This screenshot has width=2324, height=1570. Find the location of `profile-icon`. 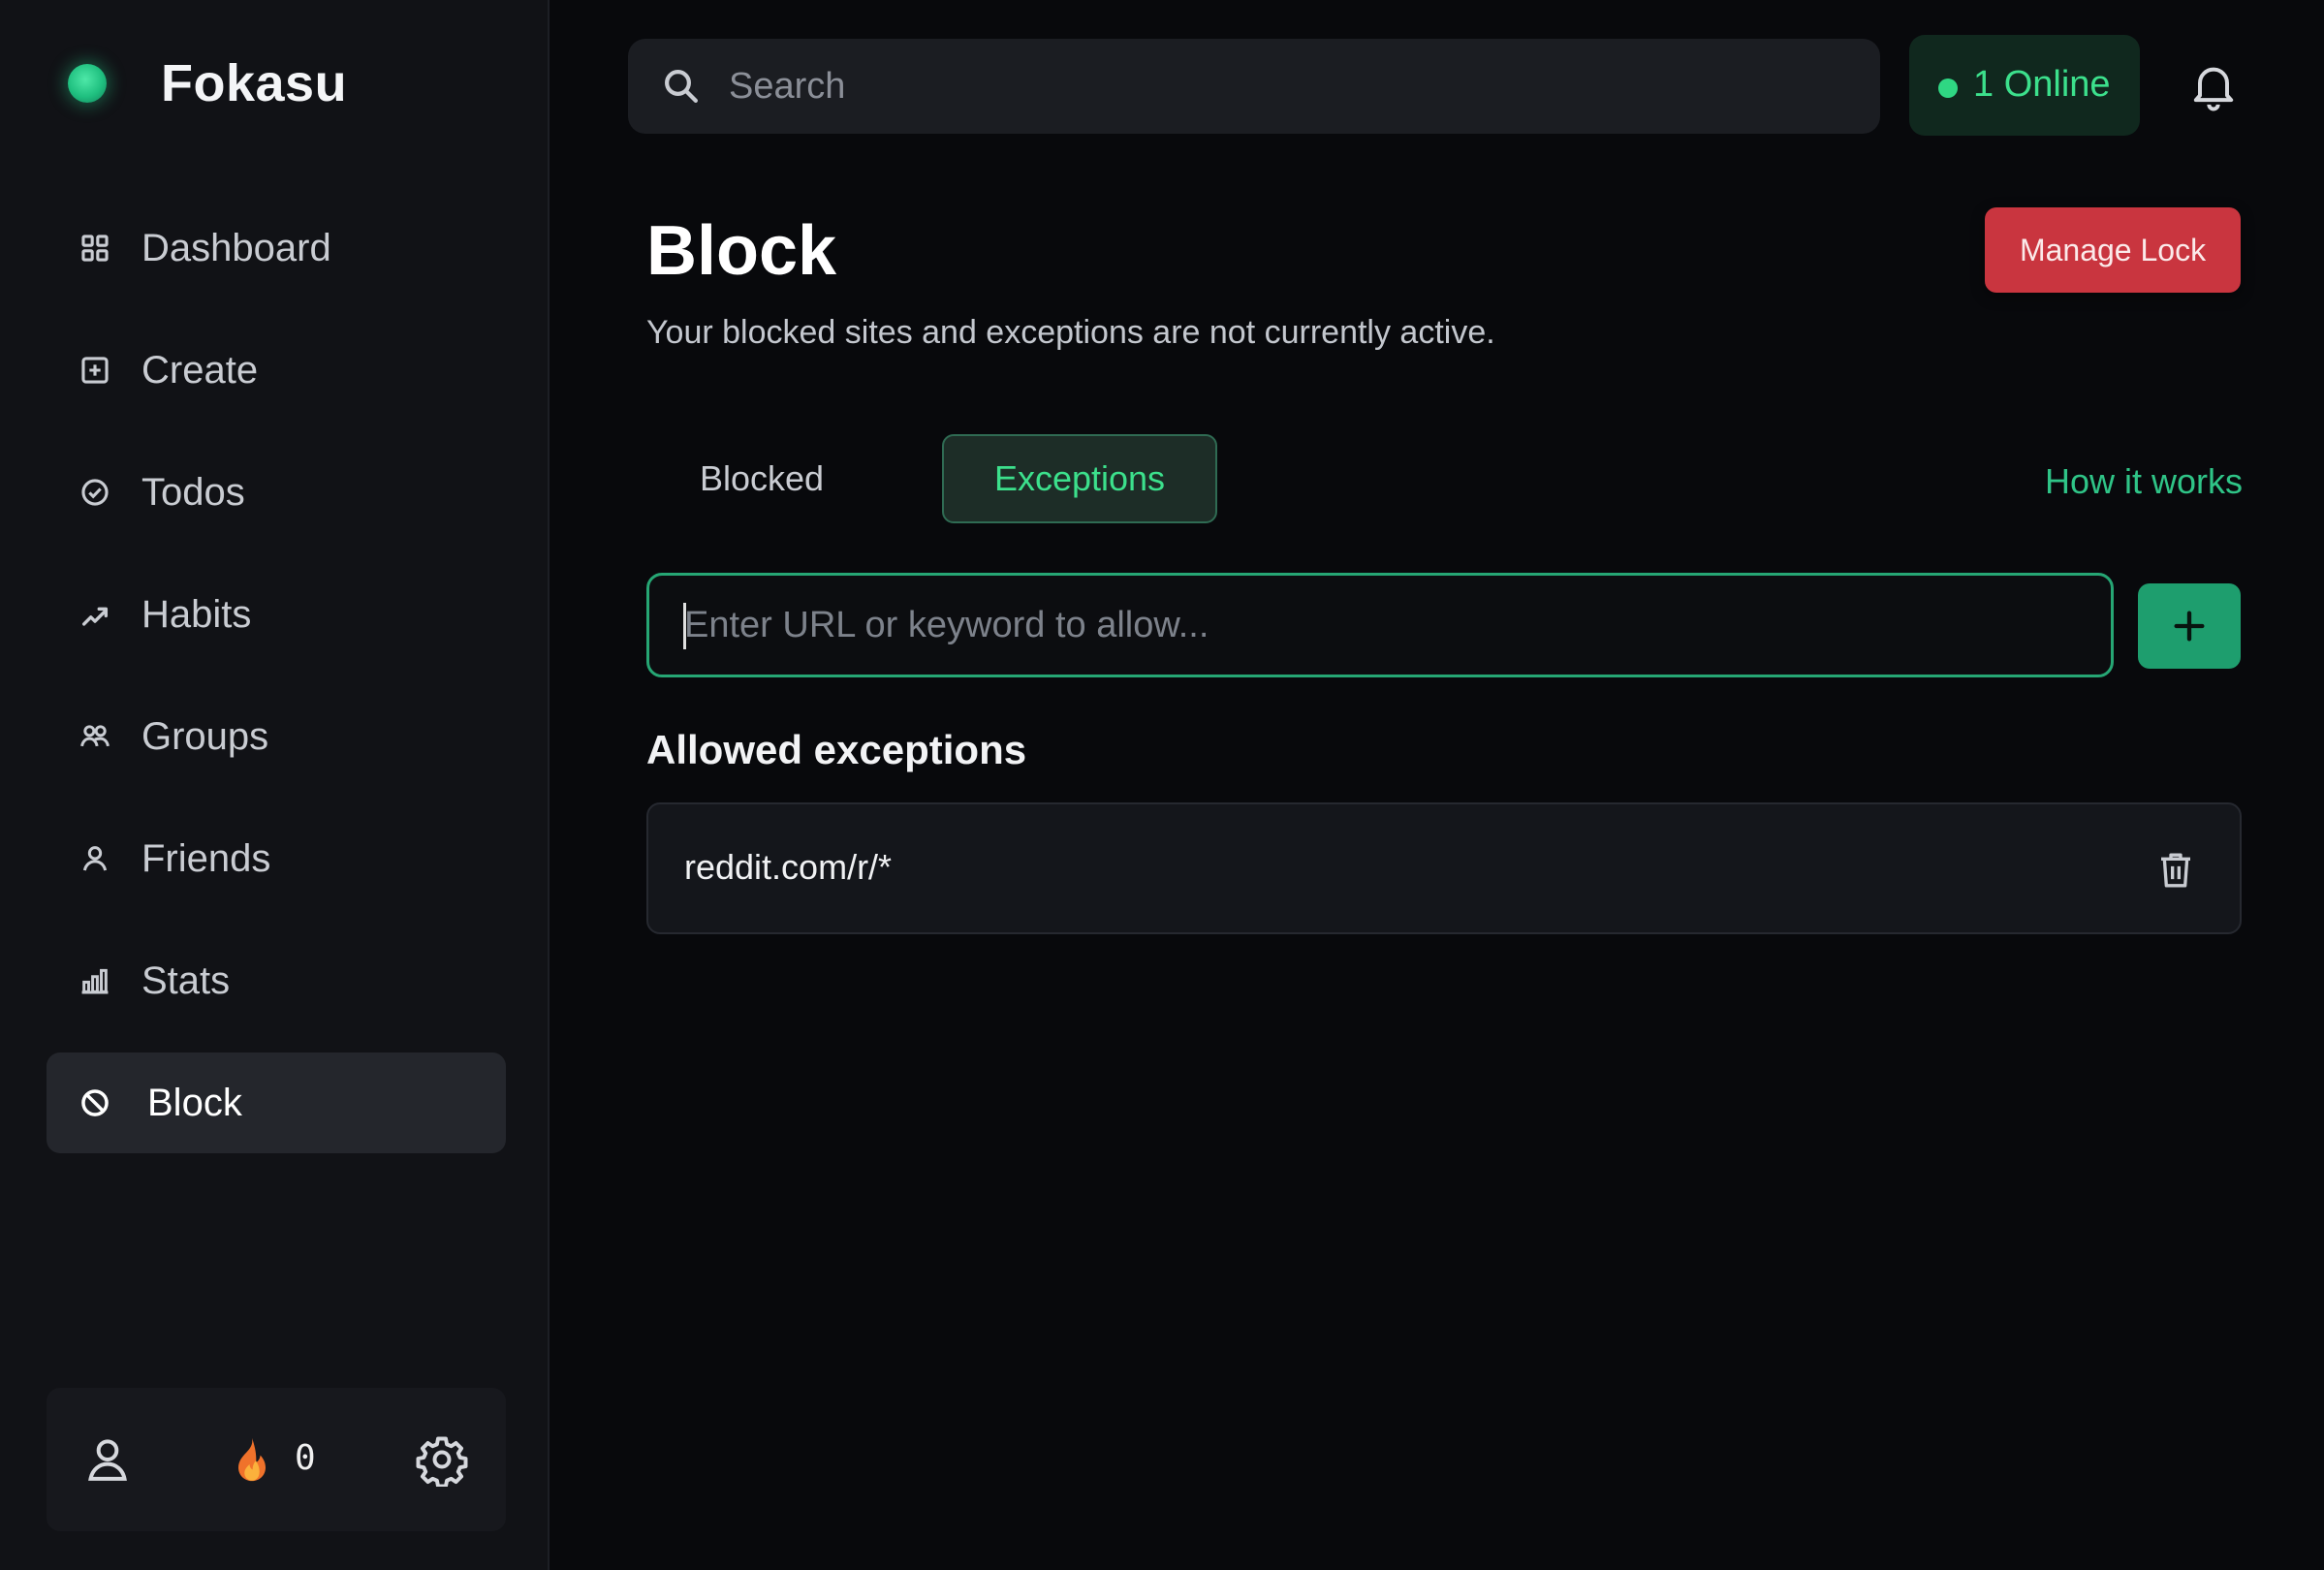

profile-icon is located at coordinates (108, 1459).